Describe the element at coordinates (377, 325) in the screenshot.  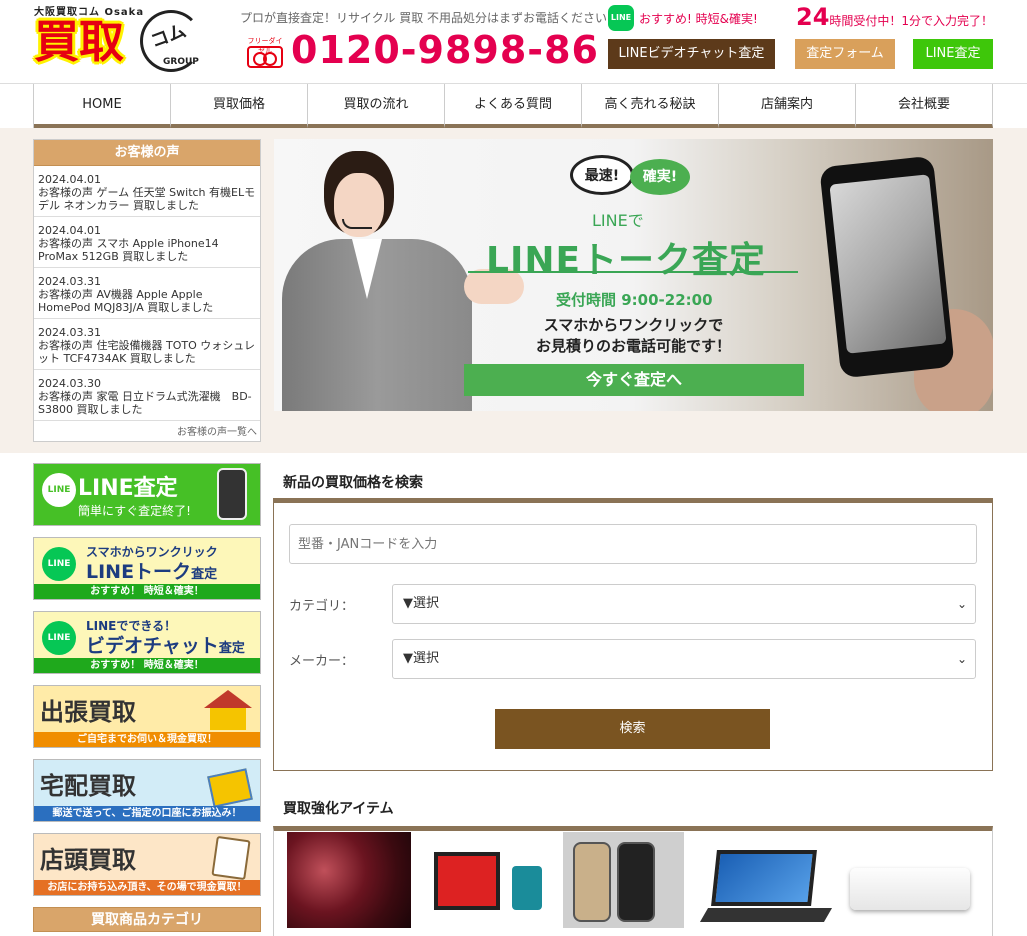
I see `operator-body-image` at that location.